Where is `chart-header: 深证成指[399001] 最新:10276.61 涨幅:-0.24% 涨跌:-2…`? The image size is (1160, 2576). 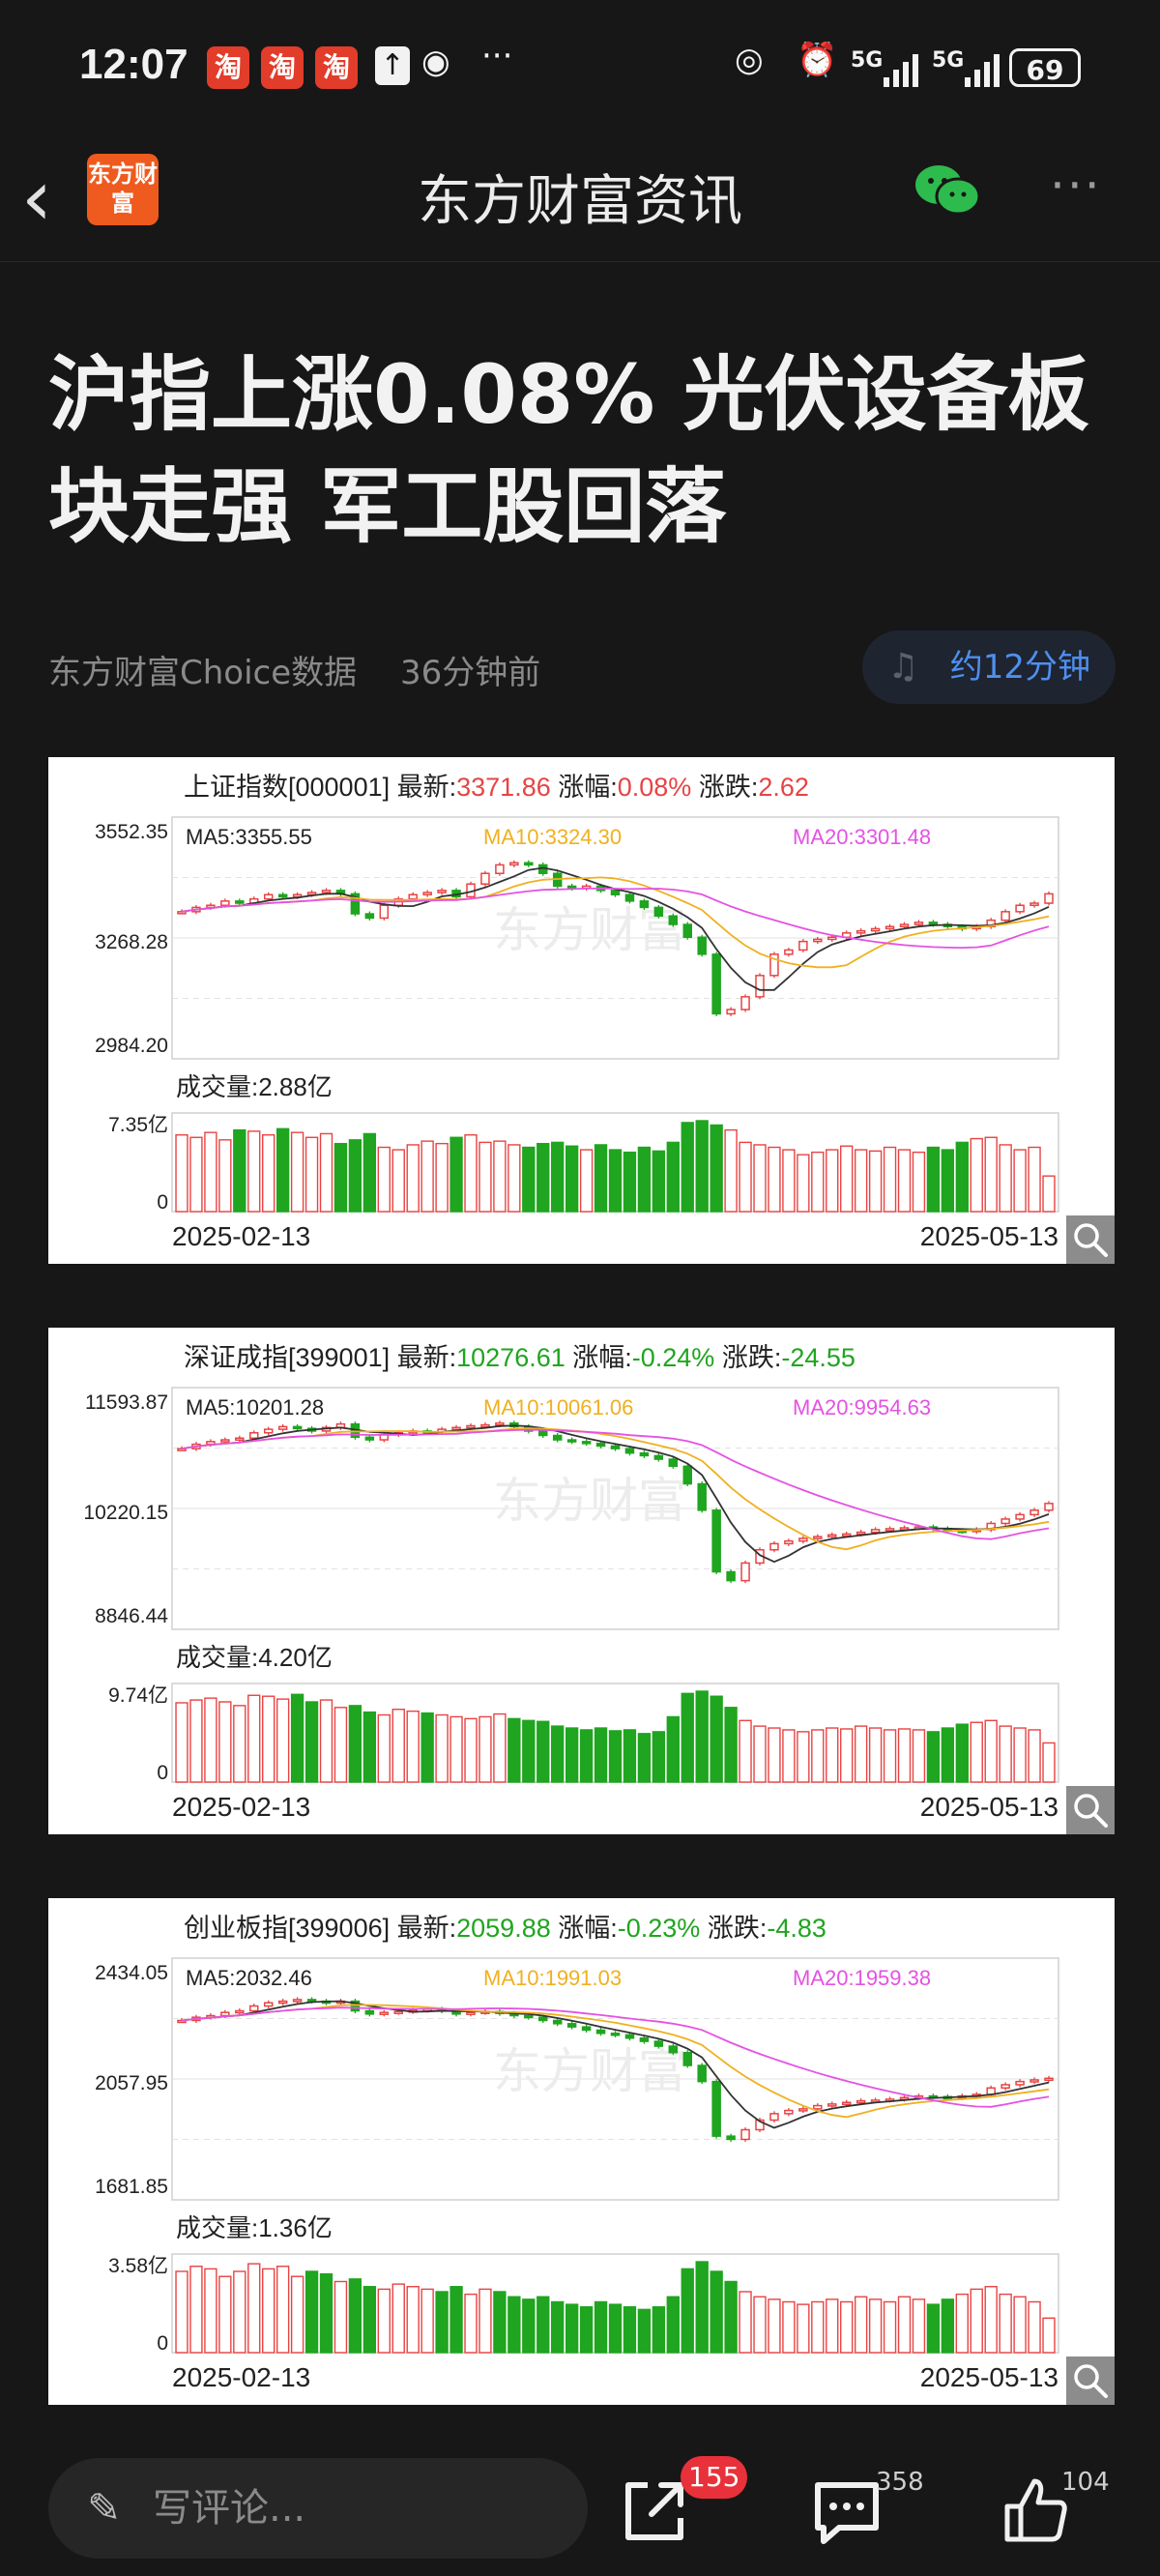
chart-header: 深证成指[399001] 最新:10276.61 涨幅:-0.24% 涨跌:-2… is located at coordinates (520, 1357).